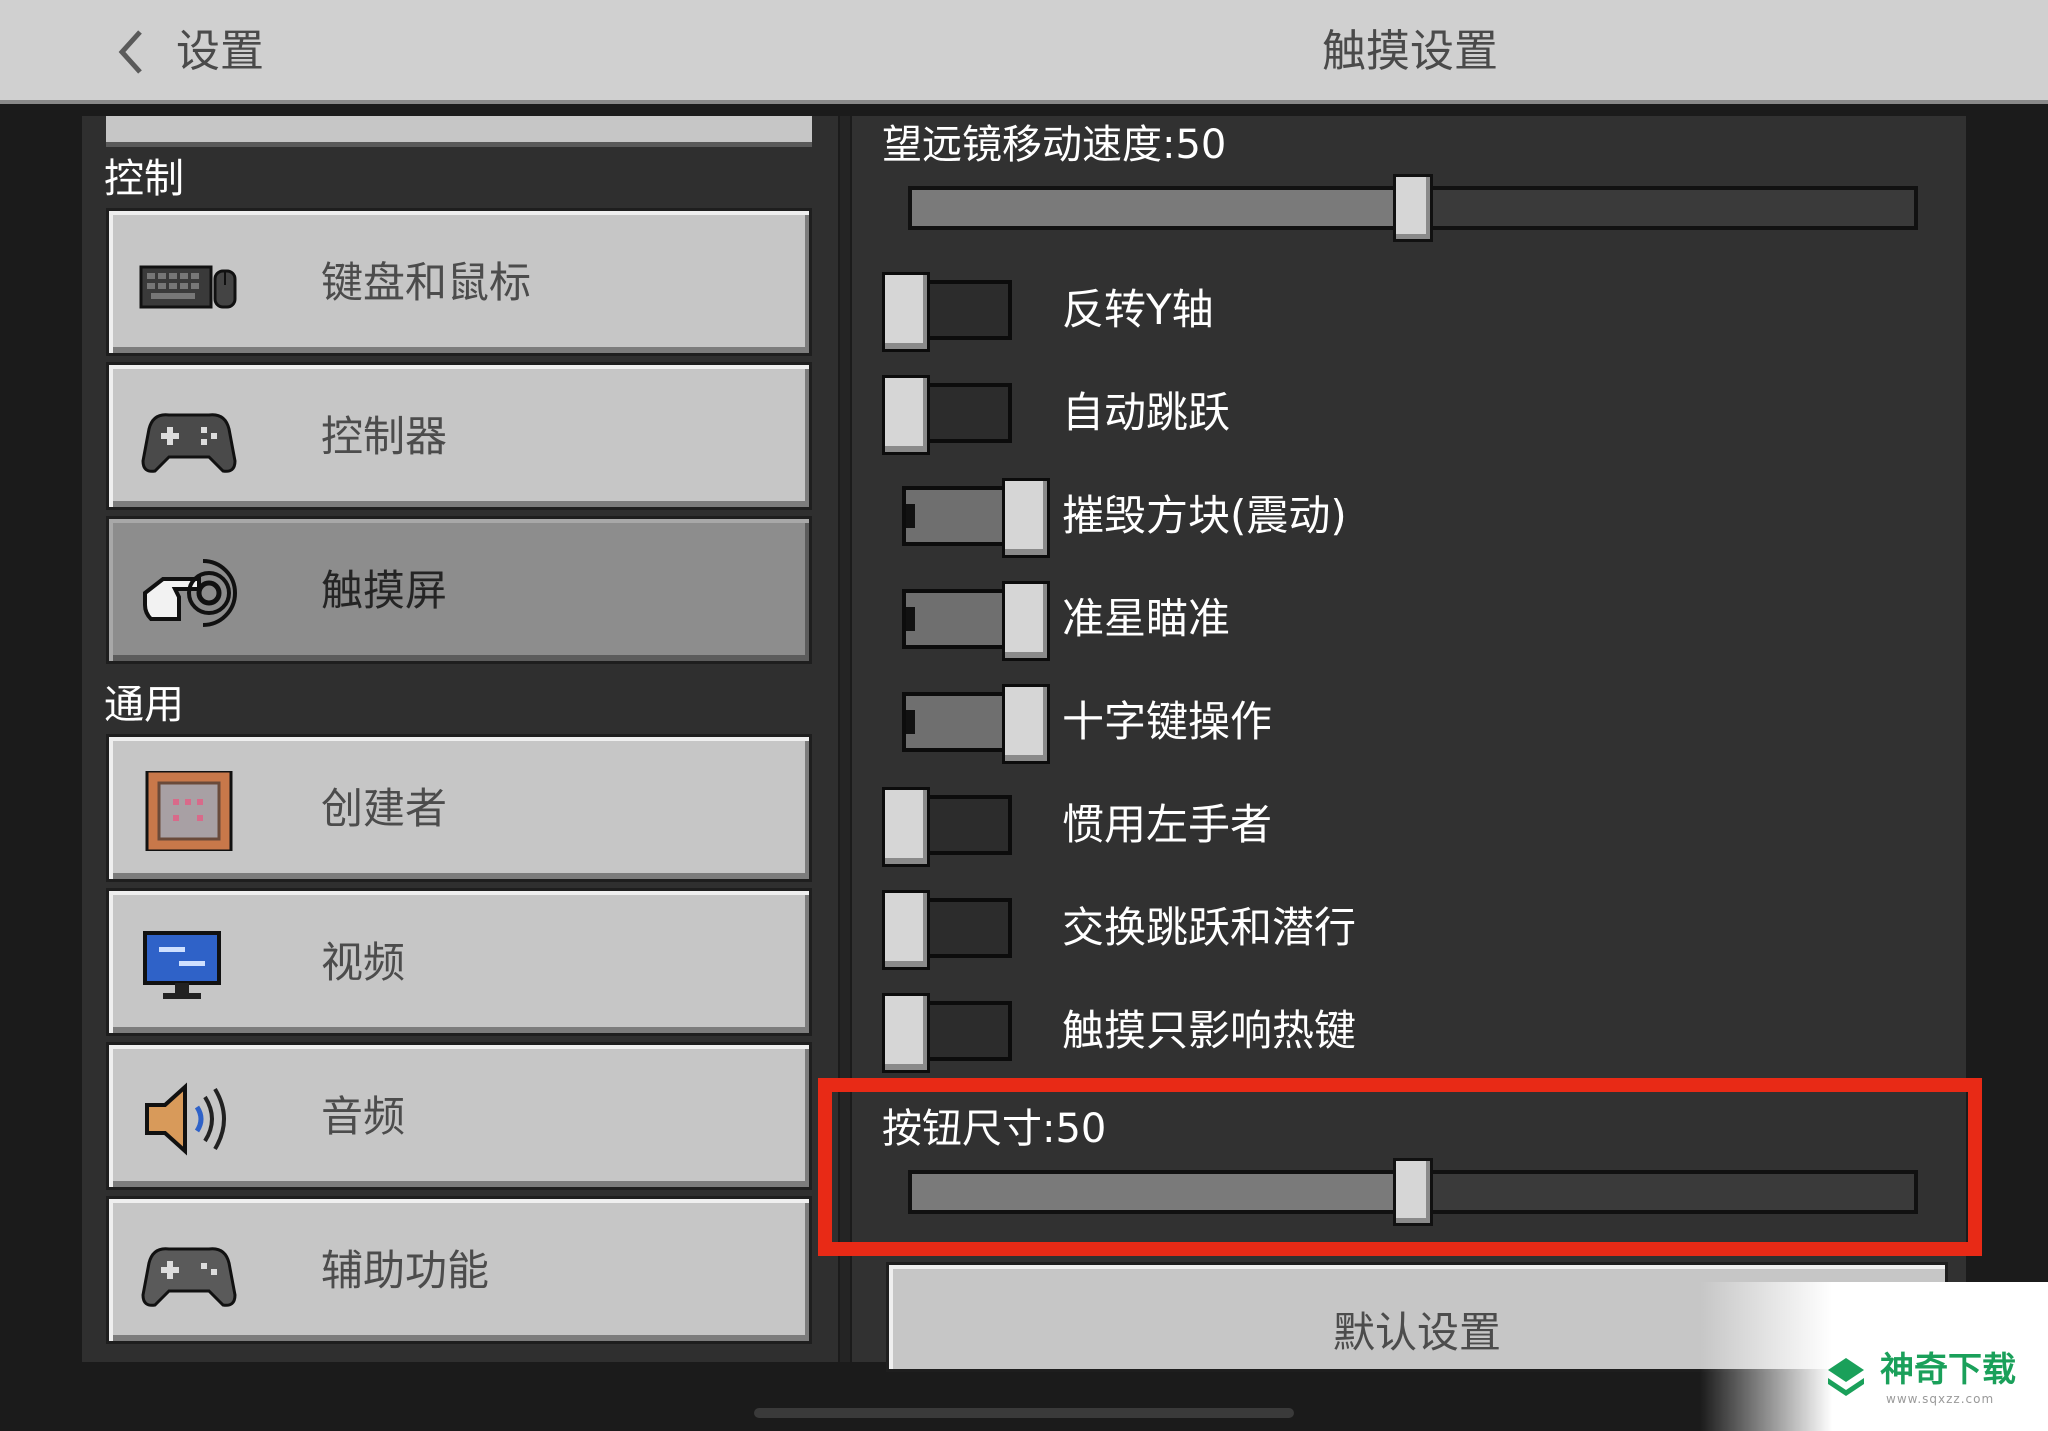  Describe the element at coordinates (144, 705) in the screenshot. I see `section-title-general: 通用` at that location.